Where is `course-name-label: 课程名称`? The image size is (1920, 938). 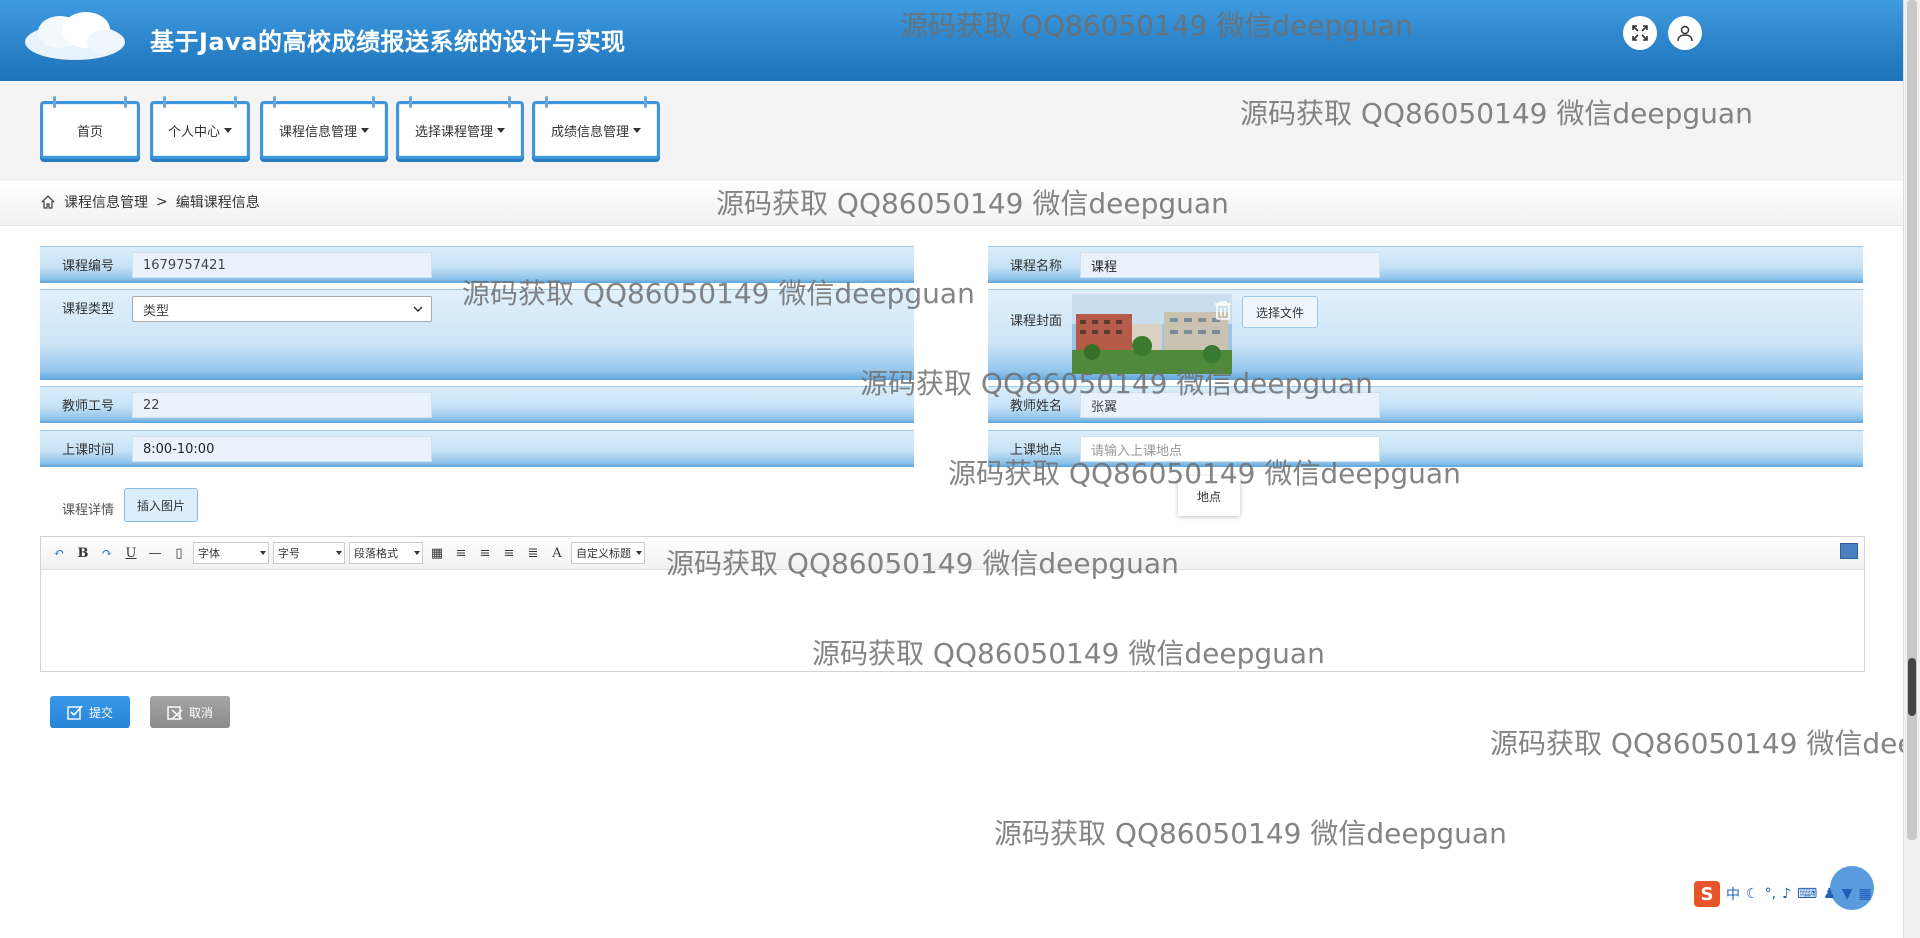
course-name-label: 课程名称 is located at coordinates (1036, 266).